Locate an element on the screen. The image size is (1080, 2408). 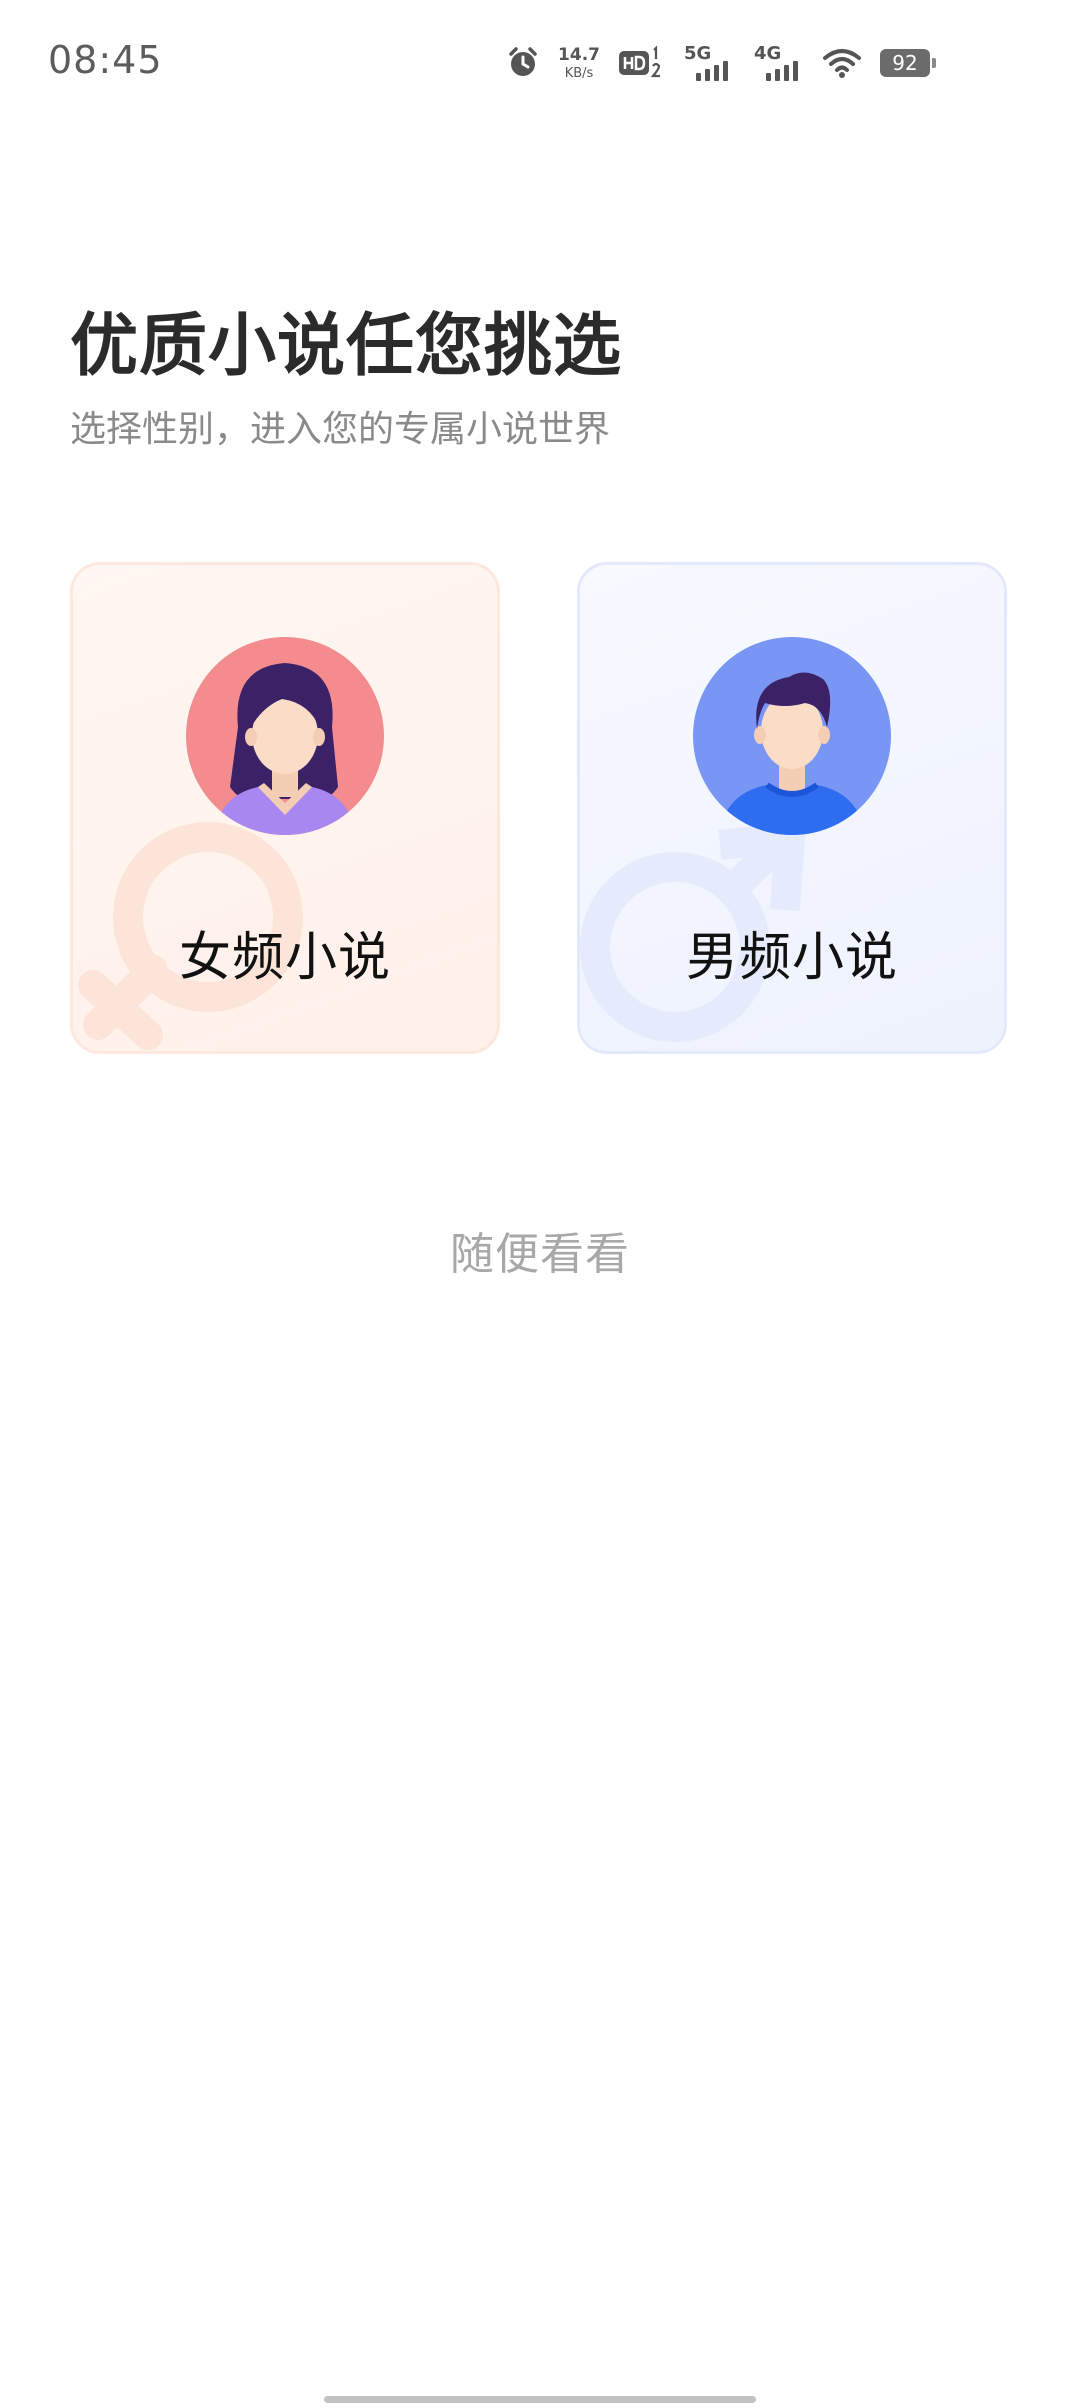
male-avatar-icon is located at coordinates (792, 736).